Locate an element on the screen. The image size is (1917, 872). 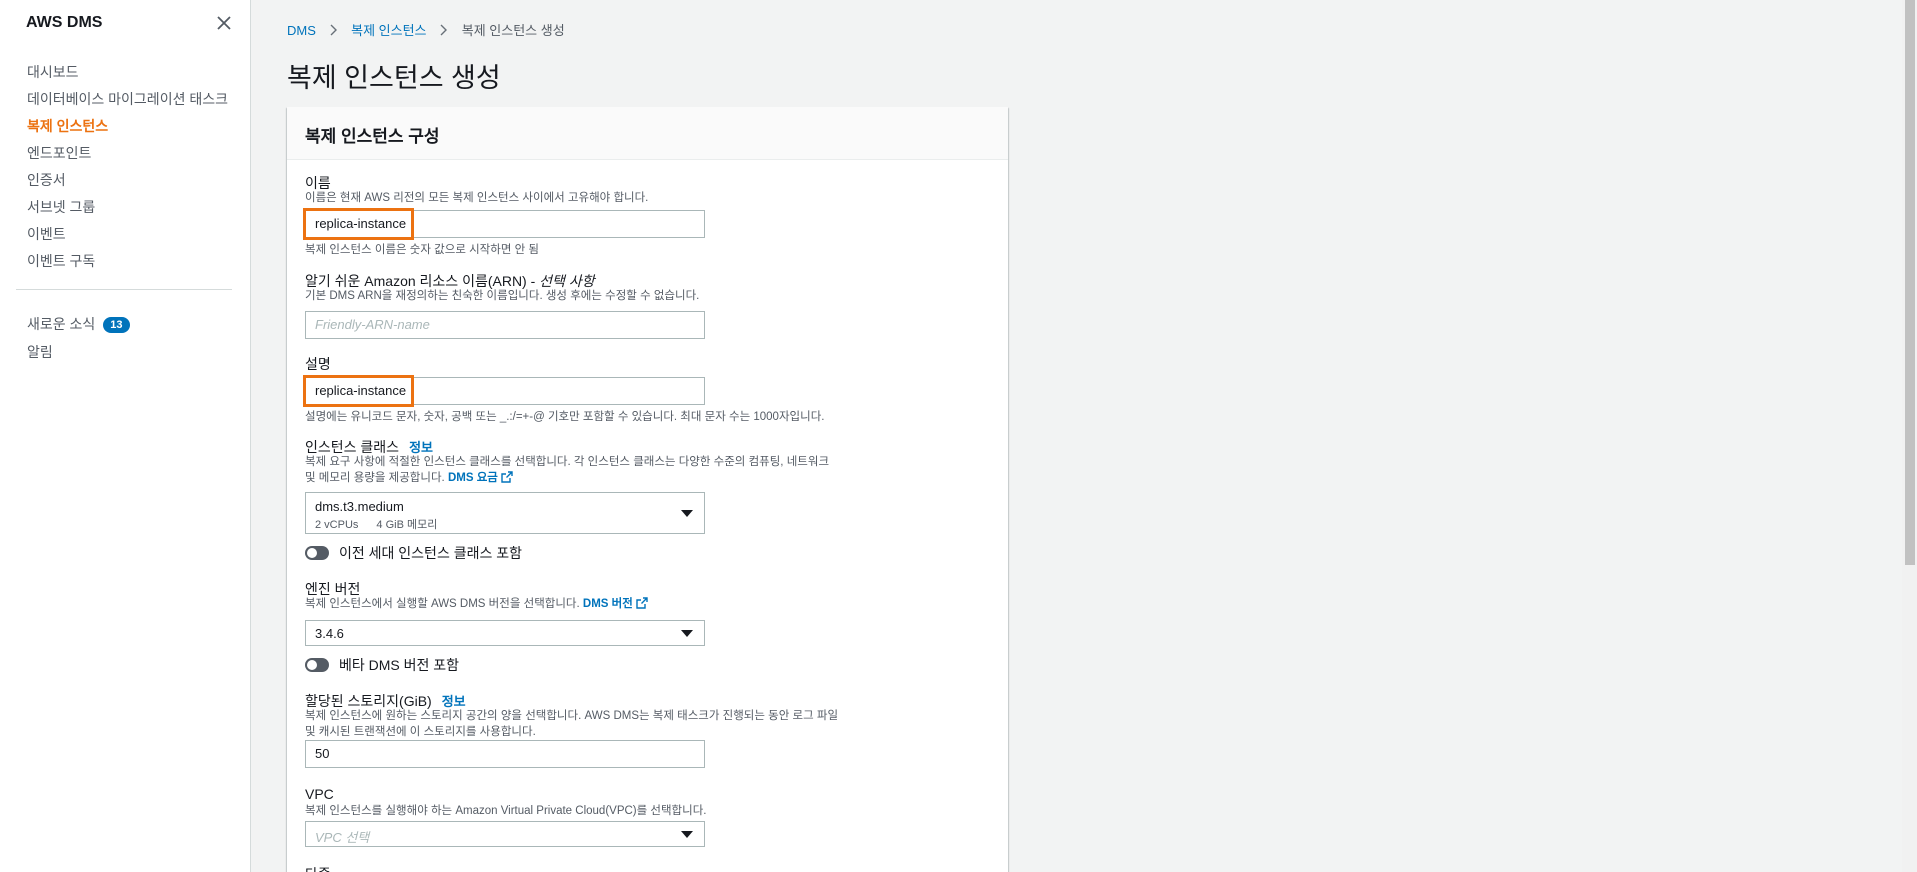
dms-versions-link-label: DMS 버전 is located at coordinates (607, 604).